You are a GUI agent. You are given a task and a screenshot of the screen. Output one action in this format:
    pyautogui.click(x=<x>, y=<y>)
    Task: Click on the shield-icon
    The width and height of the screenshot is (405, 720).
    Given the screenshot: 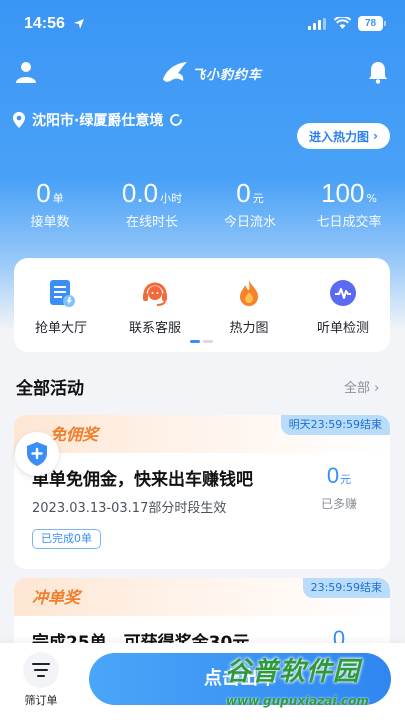 What is the action you would take?
    pyautogui.click(x=37, y=454)
    